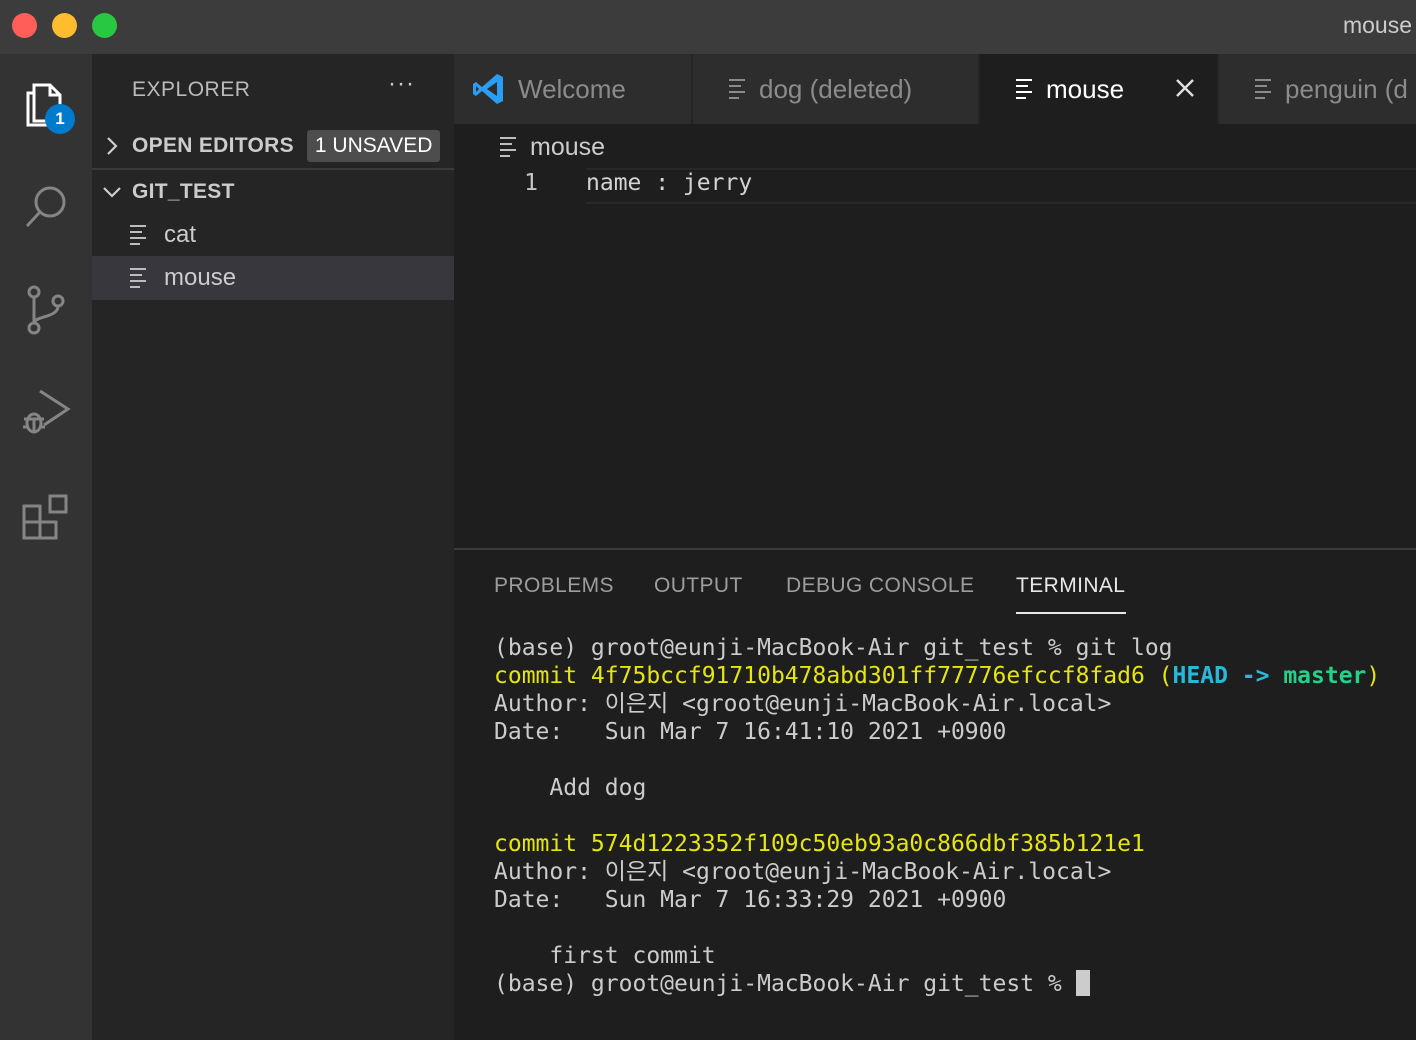 The image size is (1416, 1040). I want to click on activity-run-debug, so click(46, 412).